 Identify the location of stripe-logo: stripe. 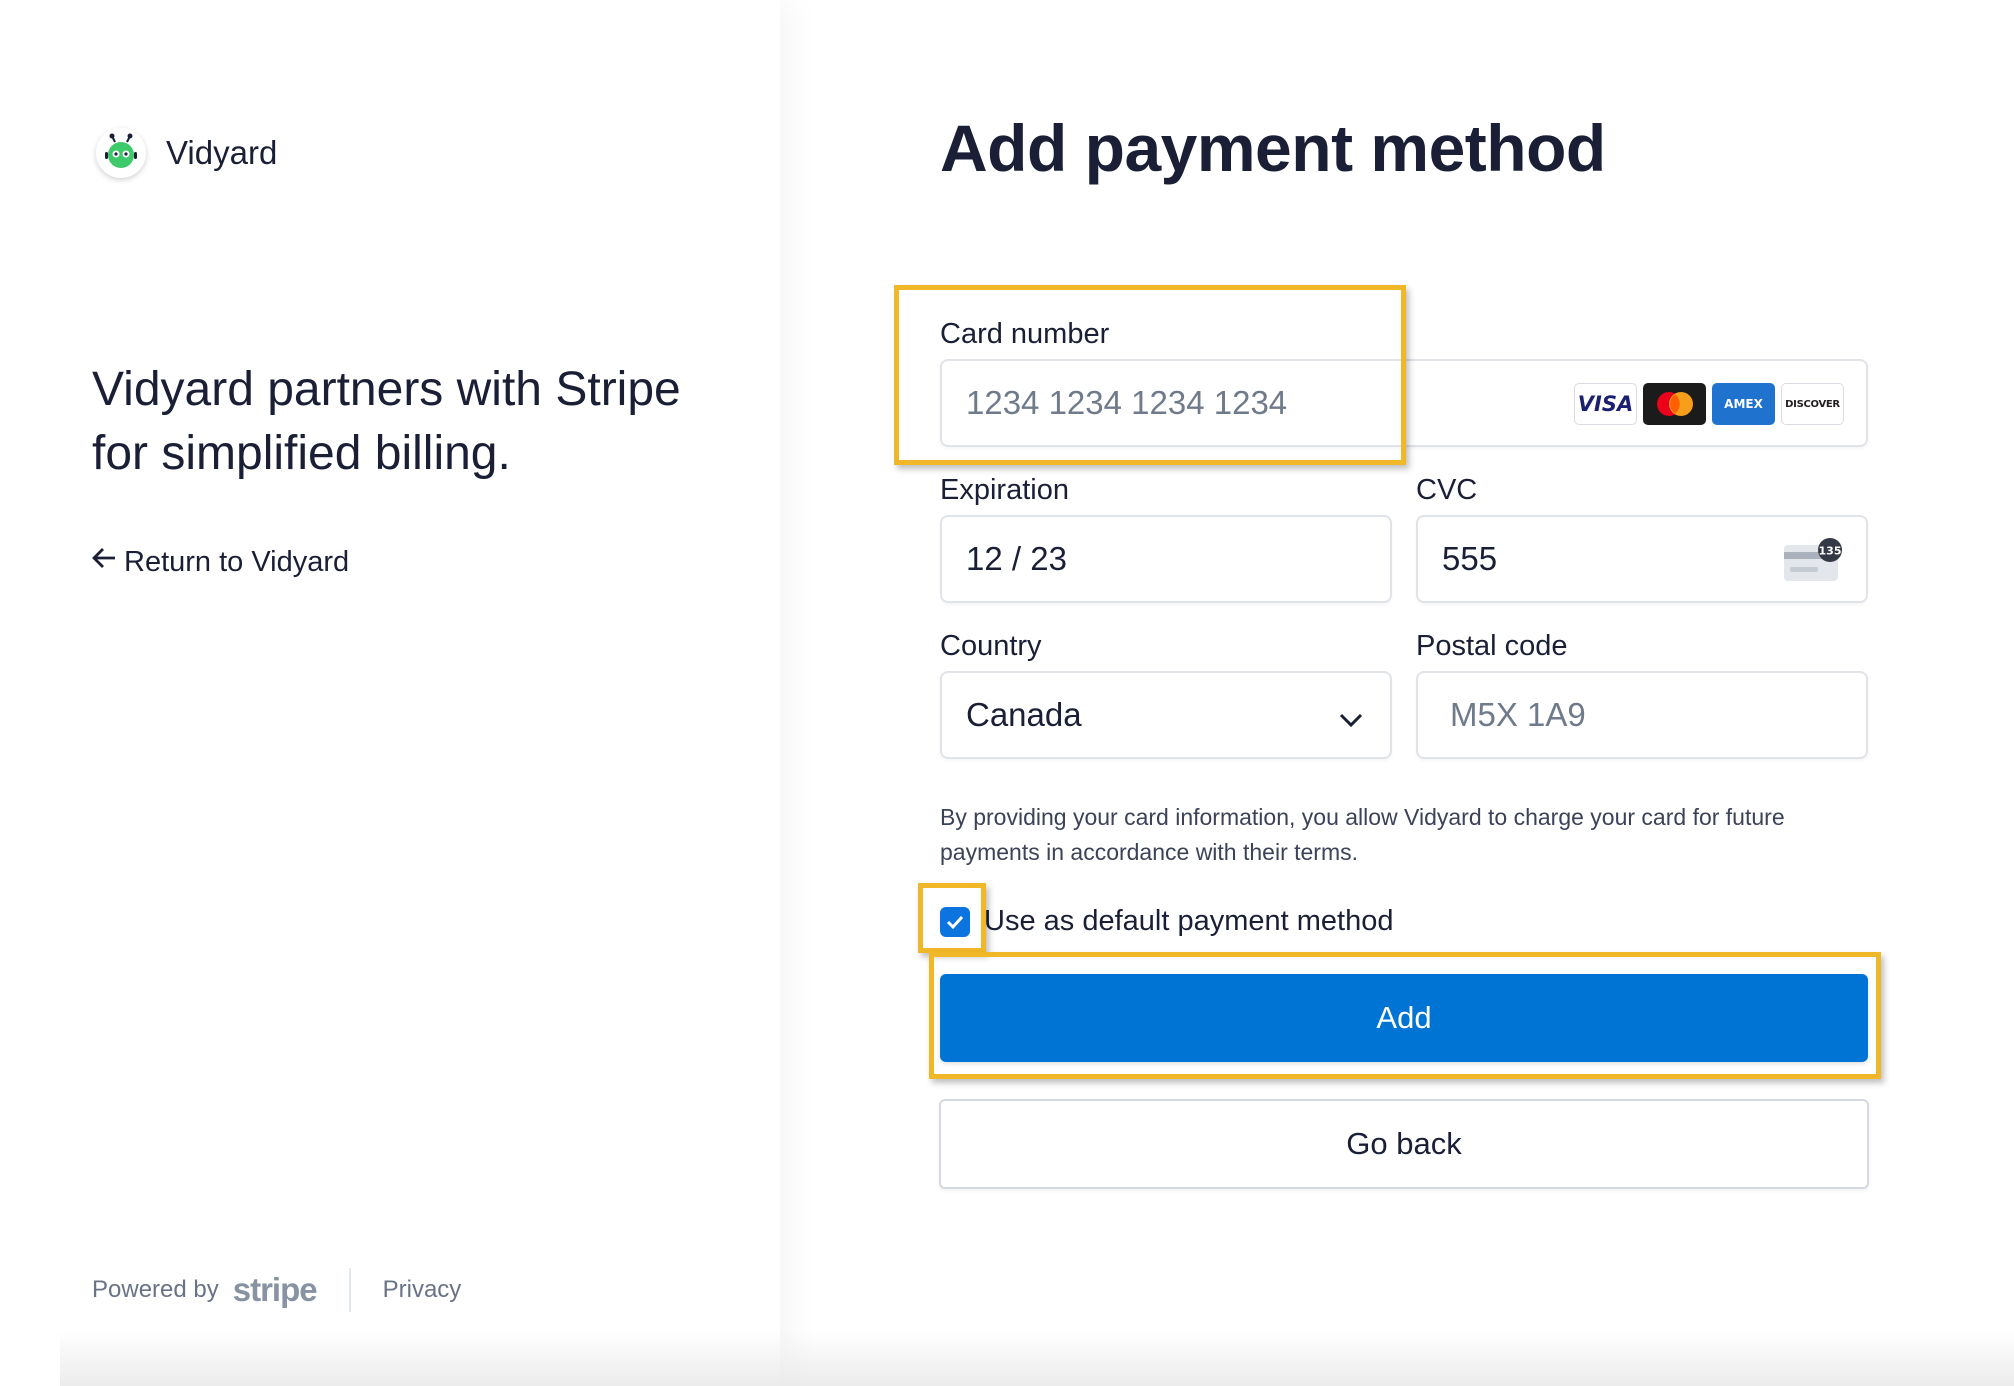
(275, 1290).